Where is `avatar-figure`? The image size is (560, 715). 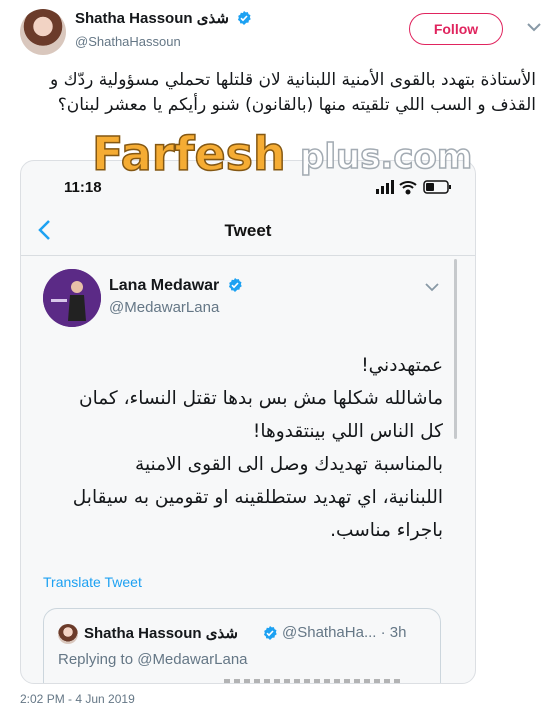 avatar-figure is located at coordinates (72, 298).